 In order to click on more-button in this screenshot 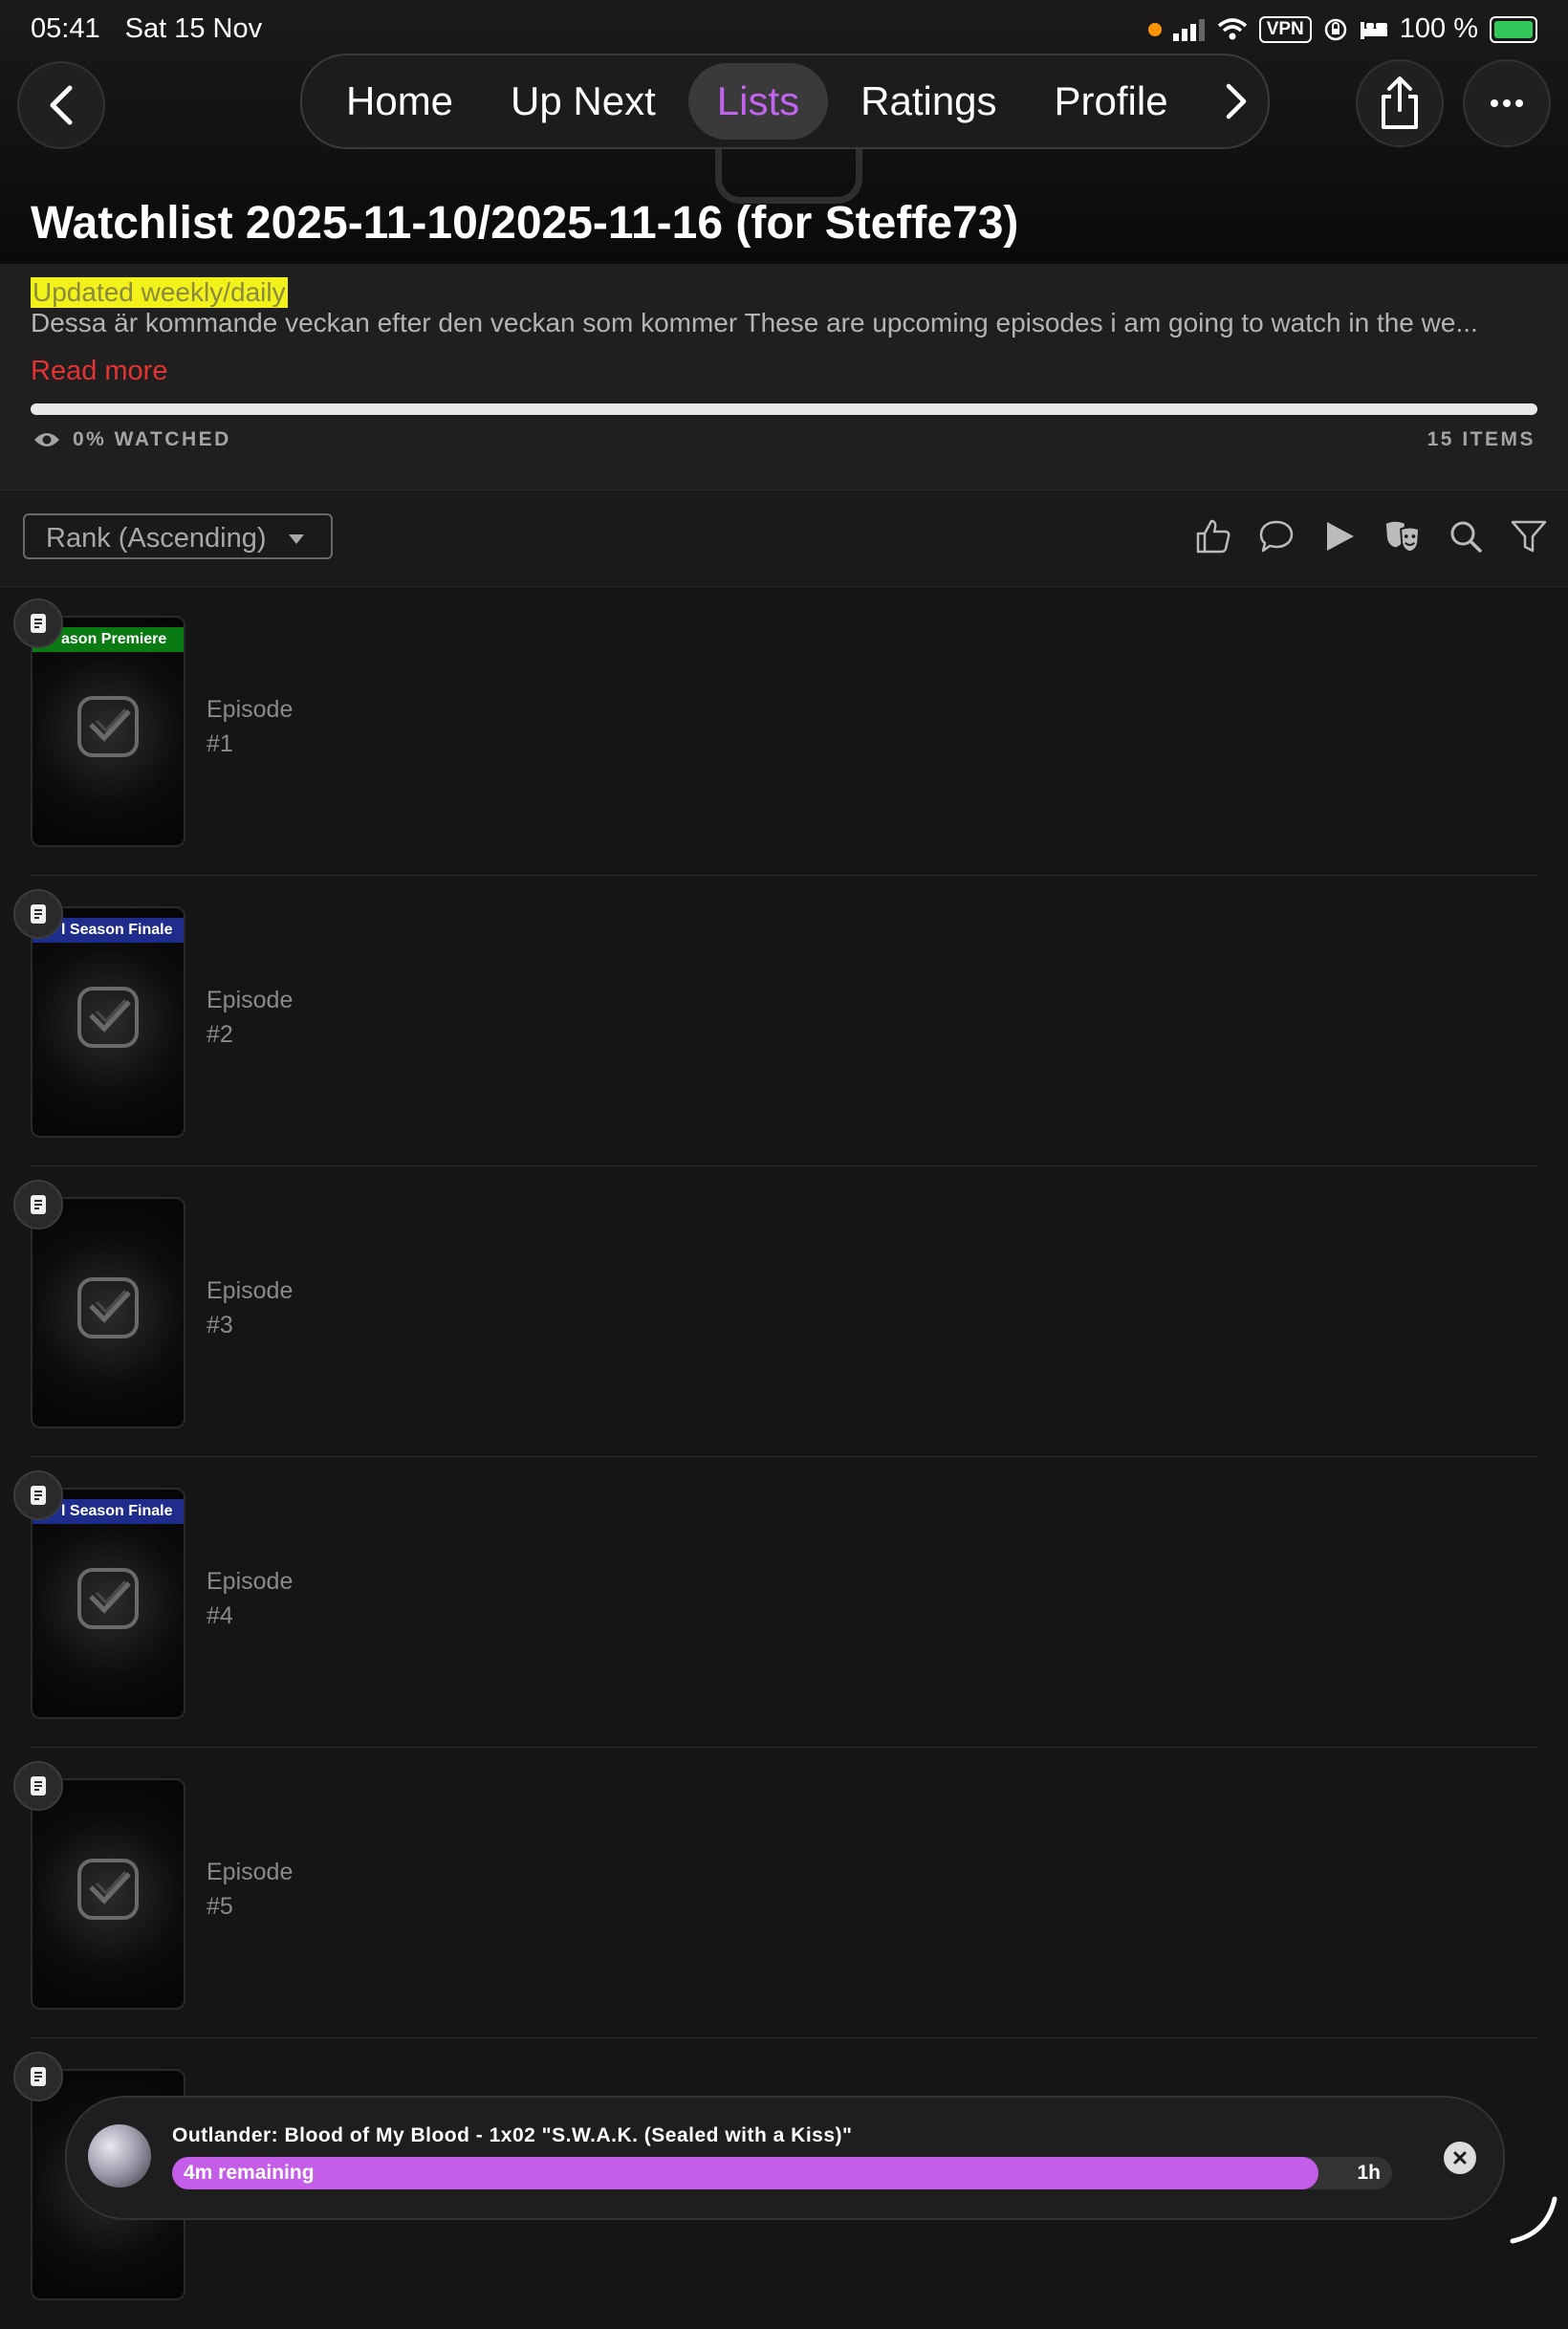, I will do `click(1507, 103)`.